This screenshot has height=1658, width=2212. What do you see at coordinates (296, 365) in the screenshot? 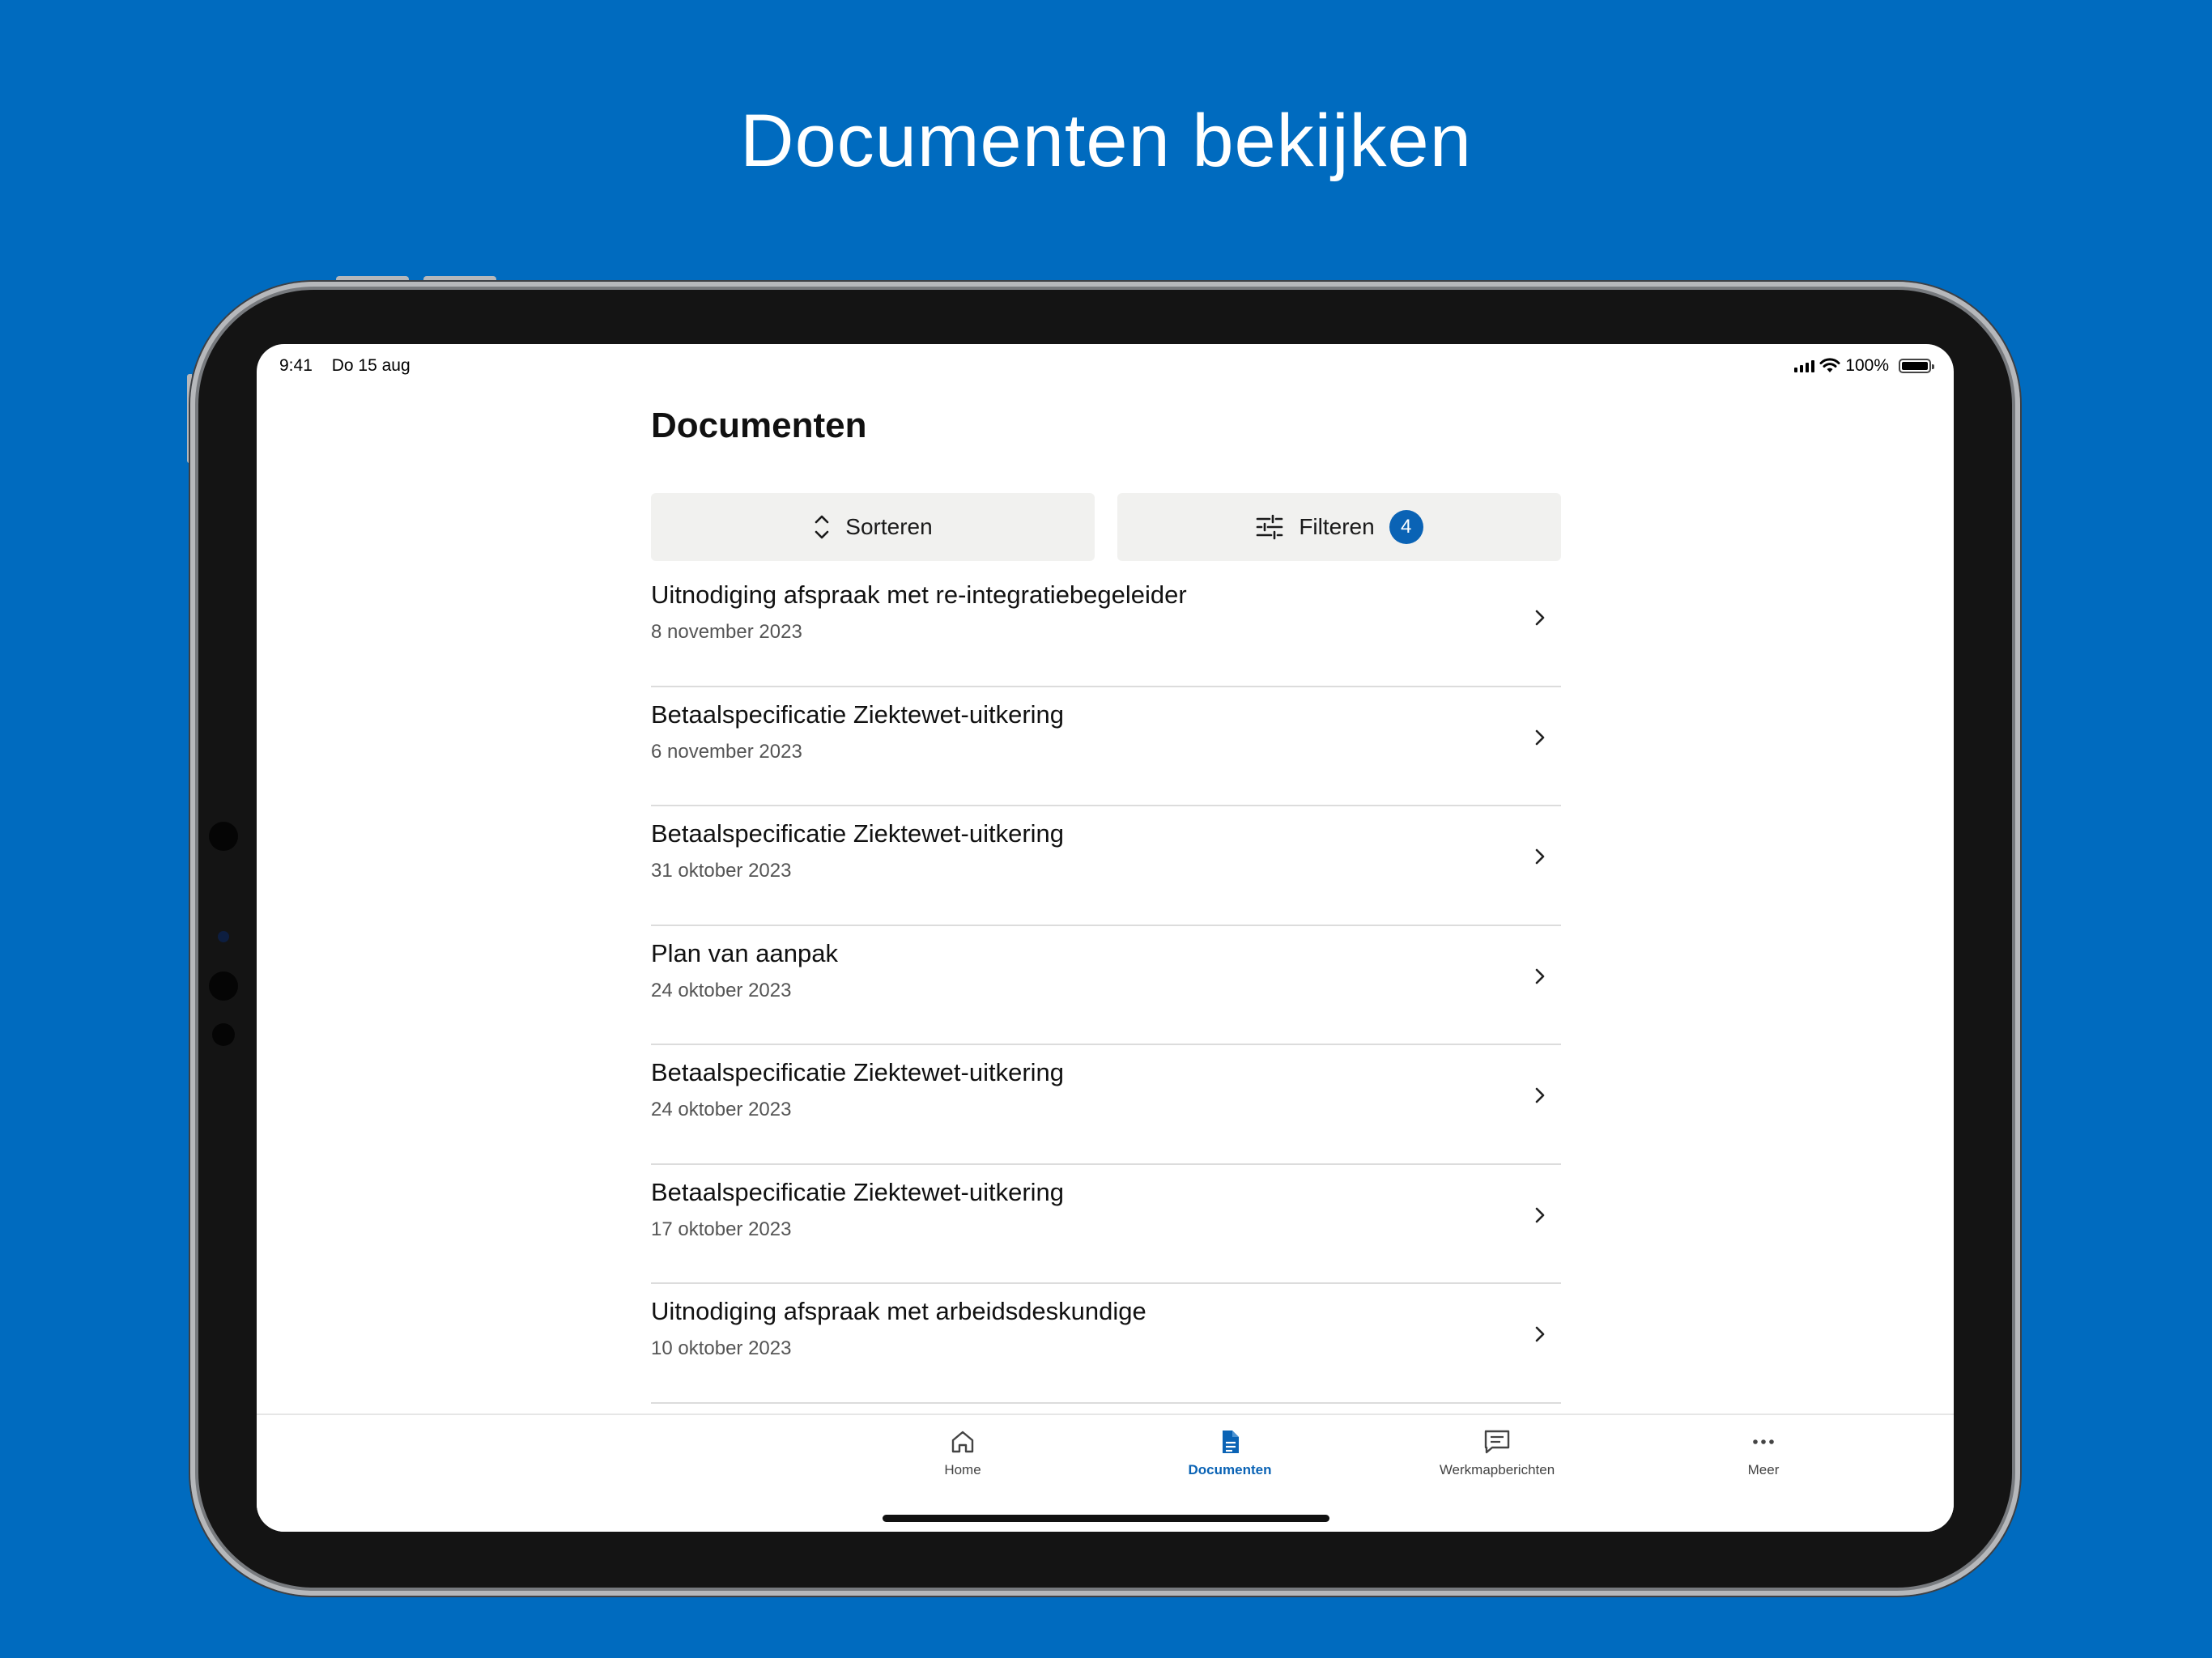
I see `status-time: 9:41` at bounding box center [296, 365].